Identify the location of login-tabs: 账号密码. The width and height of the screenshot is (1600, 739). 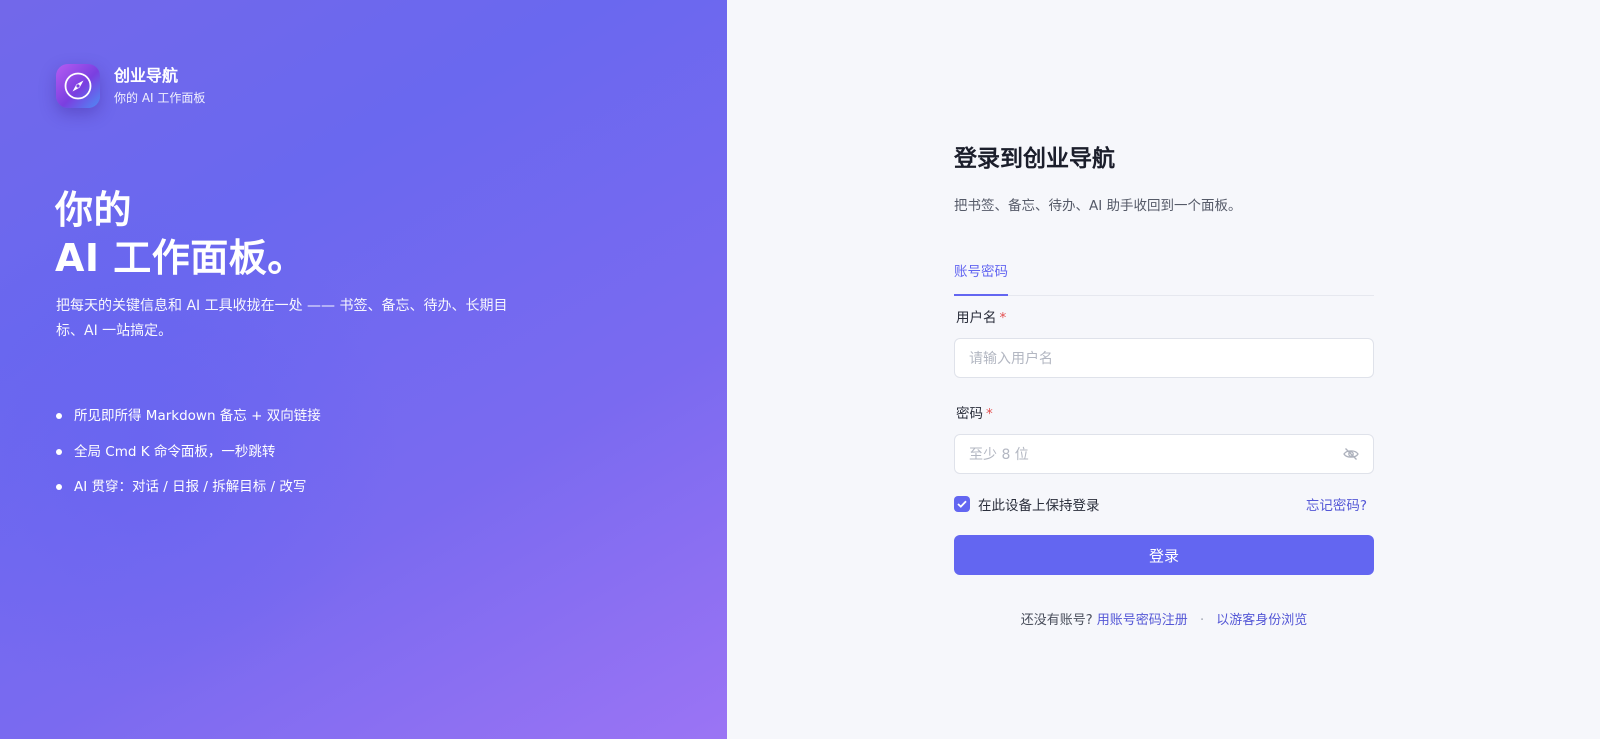
(1164, 279).